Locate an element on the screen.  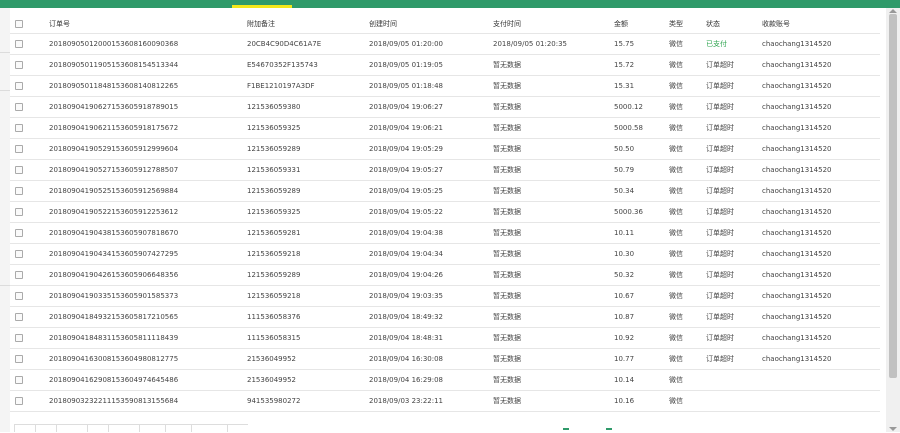
order-no-cell: 20180904190525153605912569884 is located at coordinates (148, 191).